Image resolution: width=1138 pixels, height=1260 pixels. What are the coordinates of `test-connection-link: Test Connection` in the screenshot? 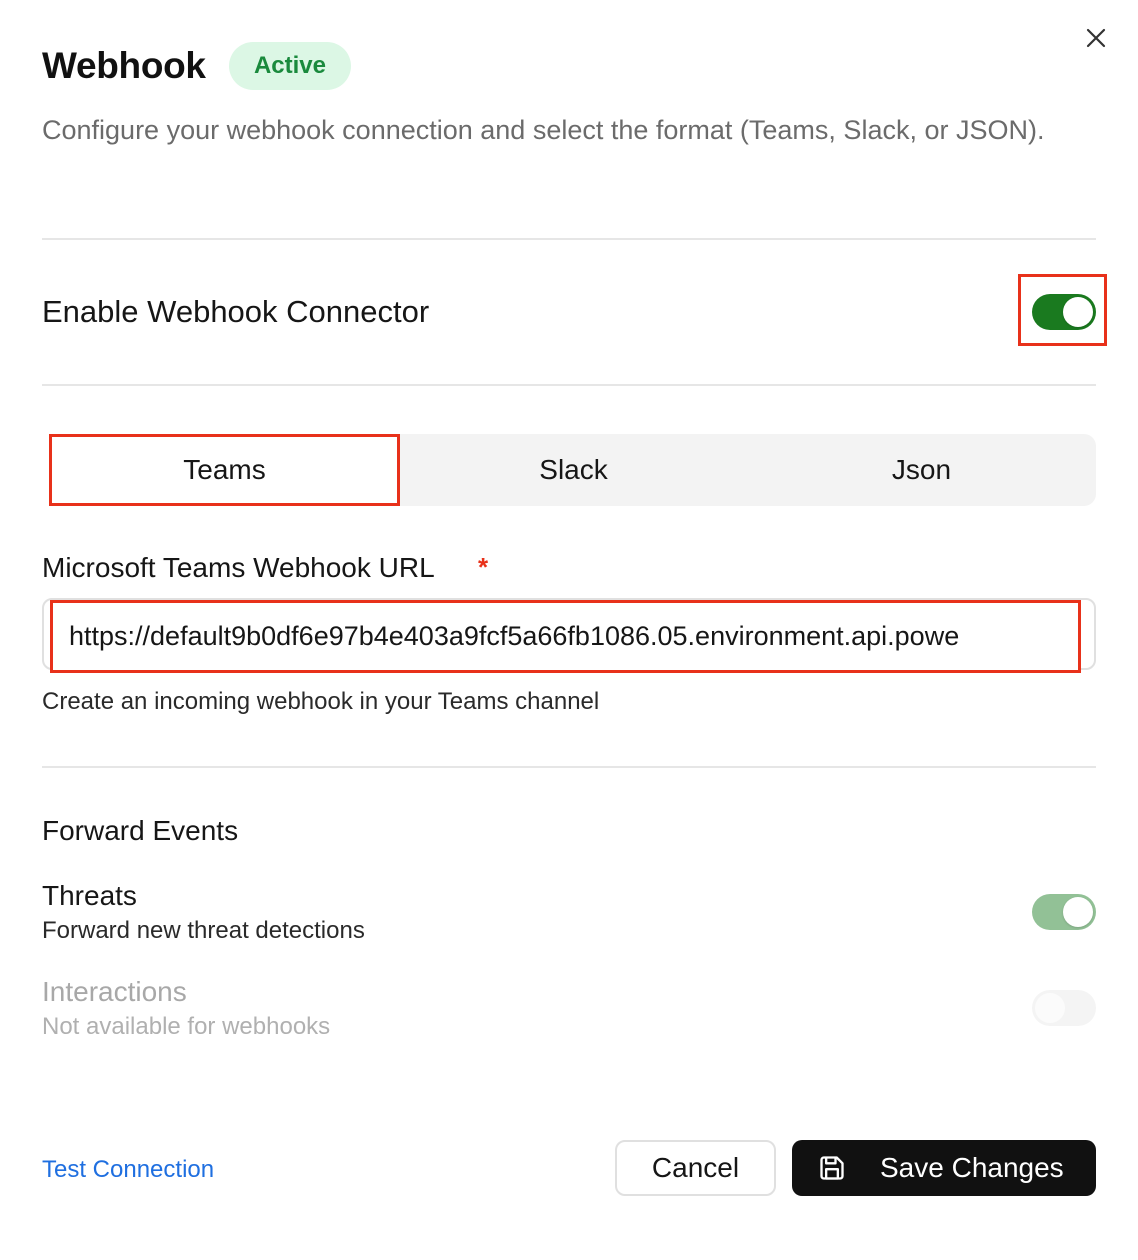 It's located at (128, 1170).